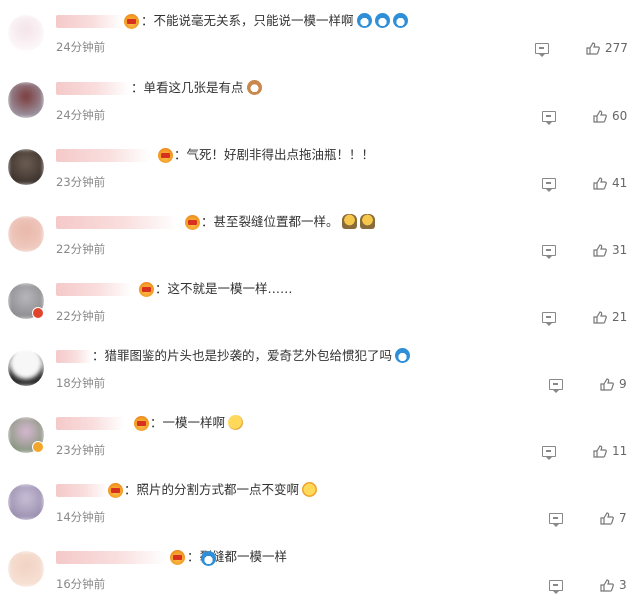 The image size is (640, 614). I want to click on comment-body: ：单看这几张是有点, so click(187, 87).